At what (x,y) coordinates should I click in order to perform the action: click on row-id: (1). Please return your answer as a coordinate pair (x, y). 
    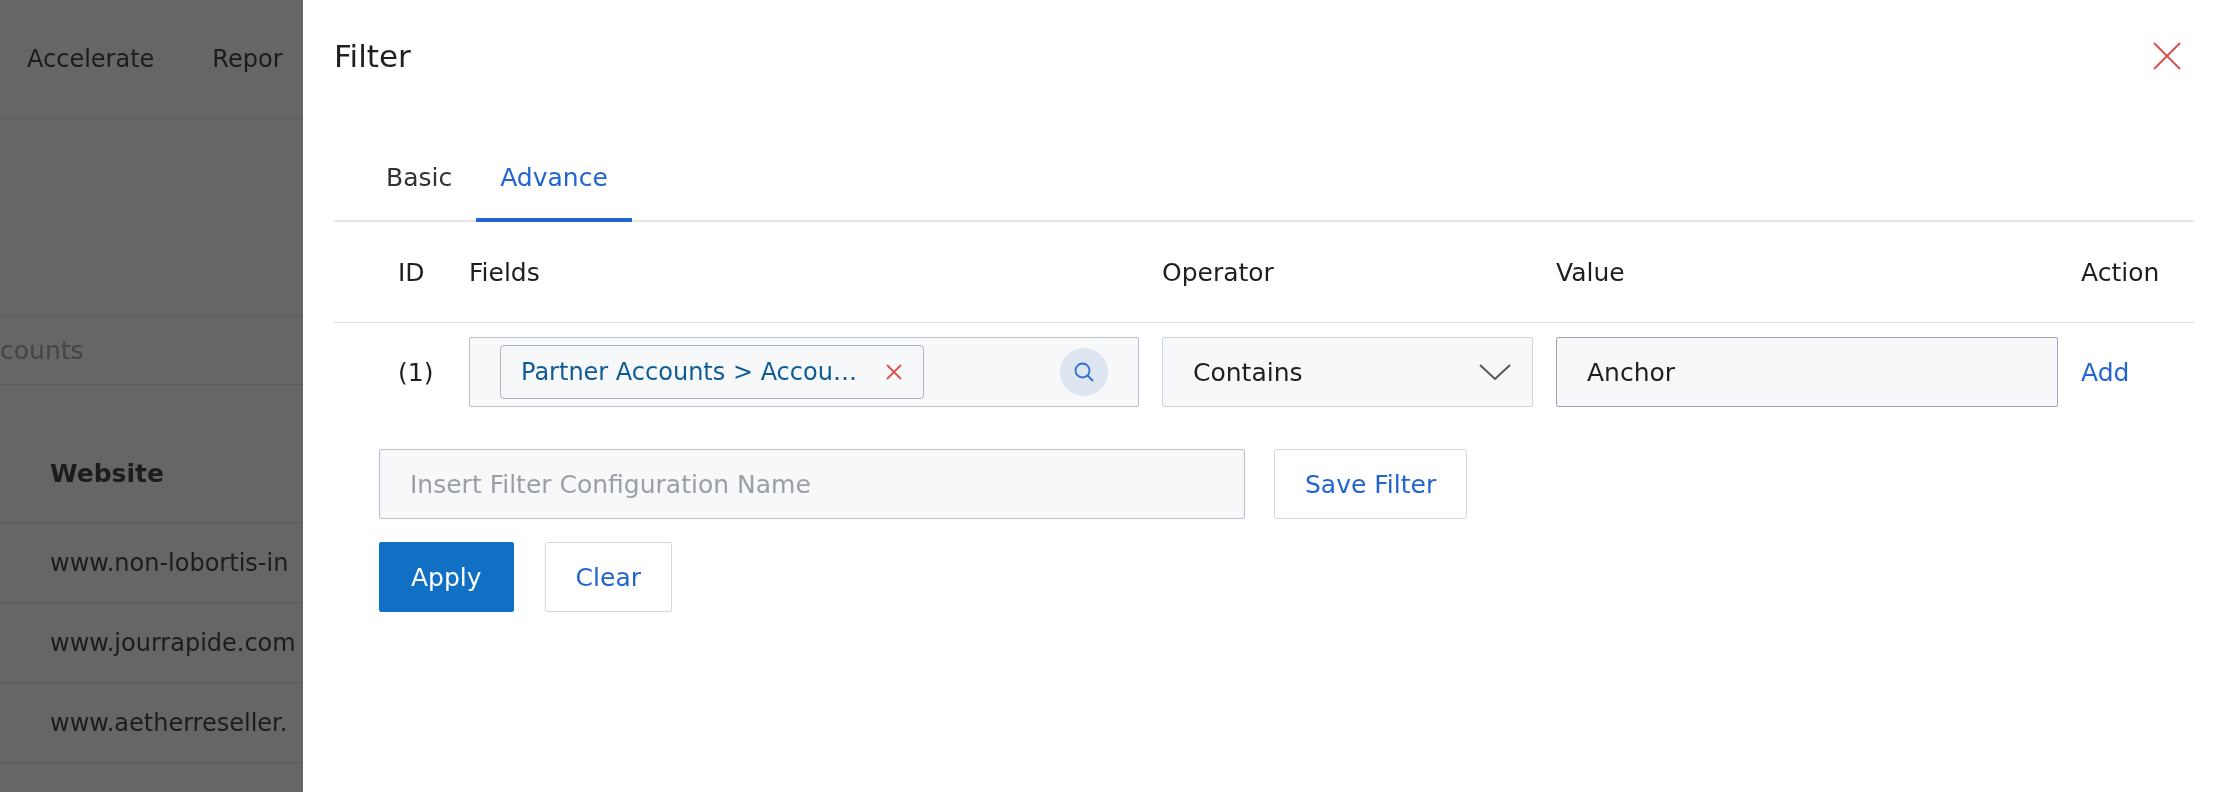
    Looking at the image, I should click on (416, 372).